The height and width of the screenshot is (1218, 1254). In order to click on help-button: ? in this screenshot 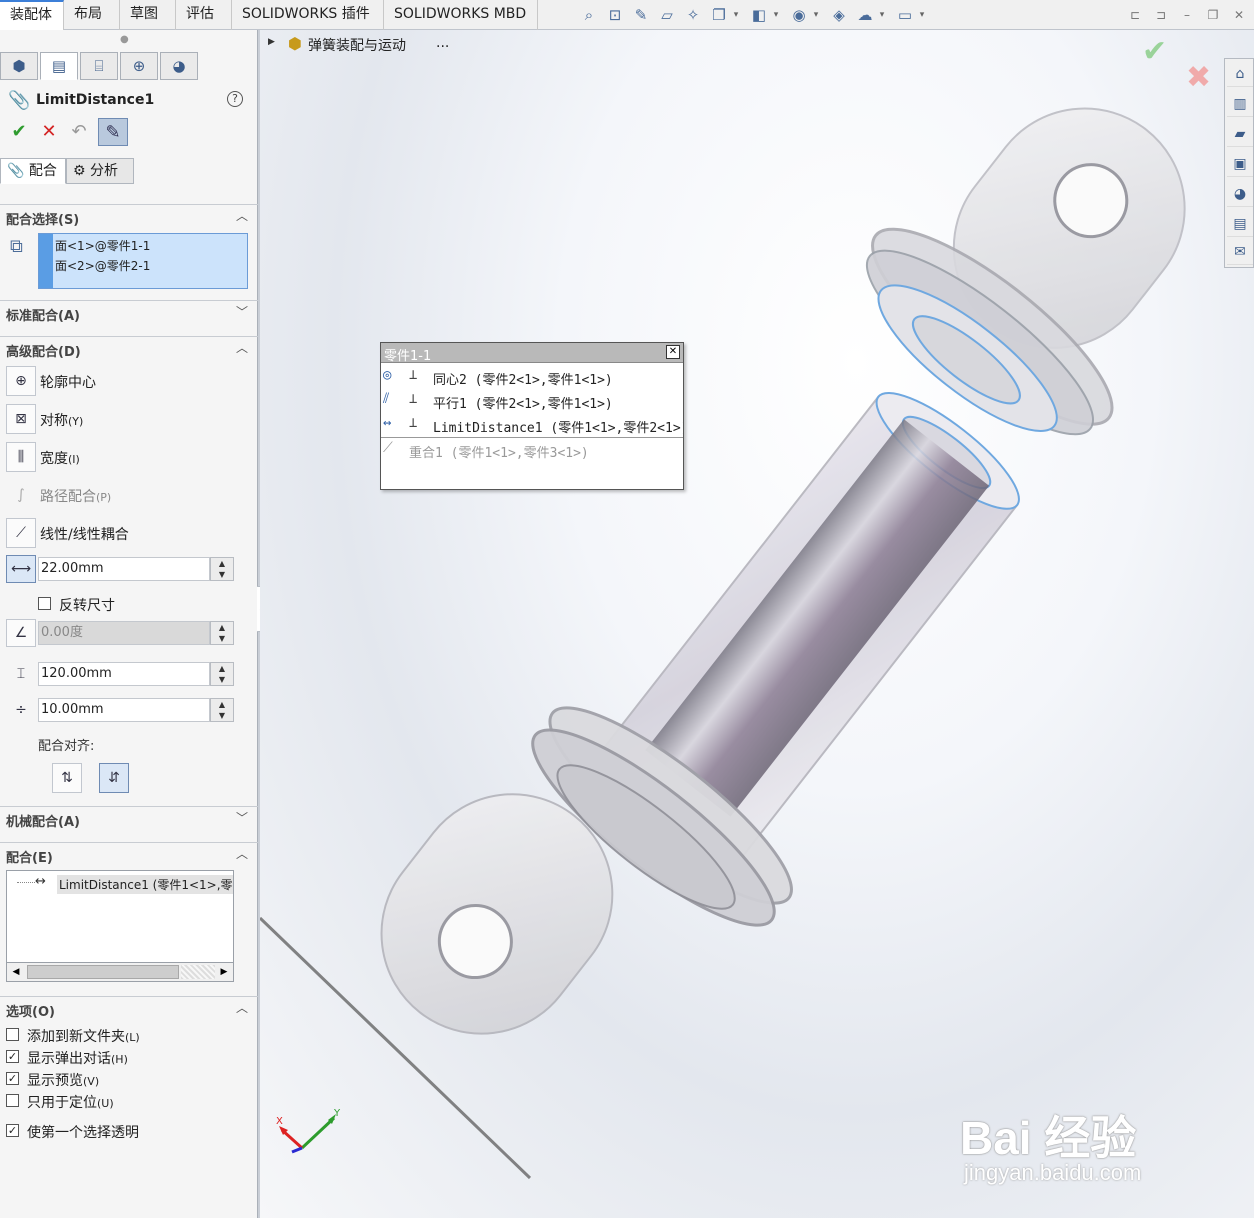, I will do `click(235, 99)`.